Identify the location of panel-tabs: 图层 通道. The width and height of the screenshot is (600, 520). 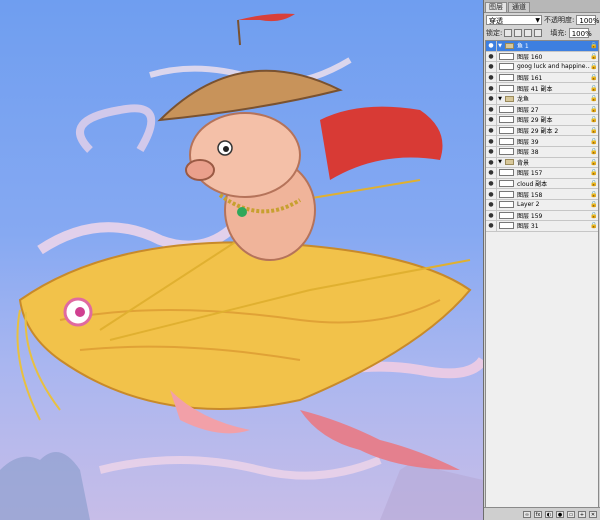
(542, 6).